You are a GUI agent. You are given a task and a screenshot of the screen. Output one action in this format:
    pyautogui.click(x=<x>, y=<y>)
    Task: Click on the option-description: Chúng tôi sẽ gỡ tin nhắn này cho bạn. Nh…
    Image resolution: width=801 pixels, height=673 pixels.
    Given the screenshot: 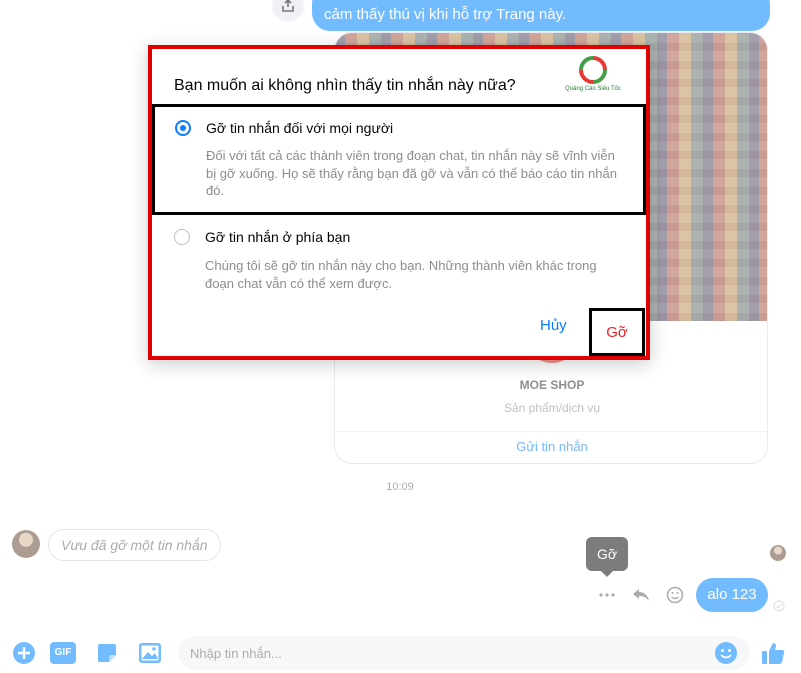 What is the action you would take?
    pyautogui.click(x=401, y=274)
    